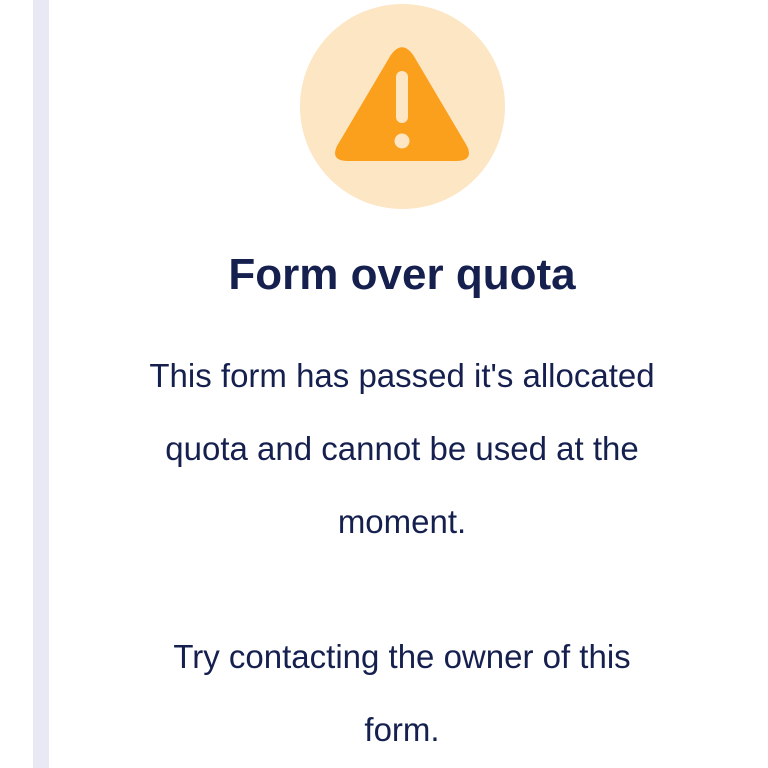 The height and width of the screenshot is (768, 768). What do you see at coordinates (41, 384) in the screenshot?
I see `left-rail` at bounding box center [41, 384].